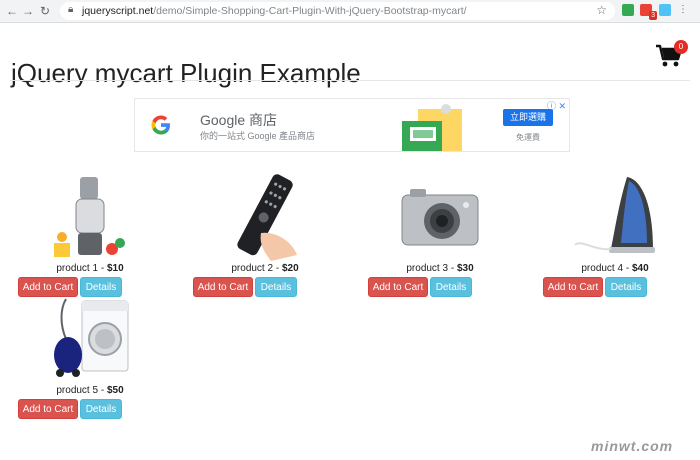 The height and width of the screenshot is (460, 700). What do you see at coordinates (28, 11) in the screenshot?
I see `forward-icon: →` at bounding box center [28, 11].